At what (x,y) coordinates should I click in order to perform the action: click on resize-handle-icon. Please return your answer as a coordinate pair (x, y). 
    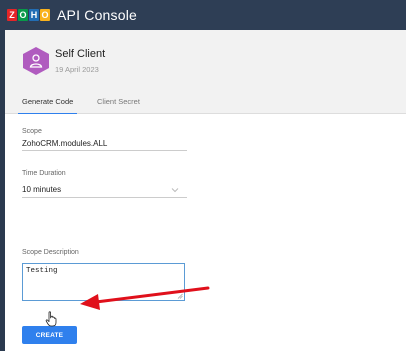
    Looking at the image, I should click on (180, 296).